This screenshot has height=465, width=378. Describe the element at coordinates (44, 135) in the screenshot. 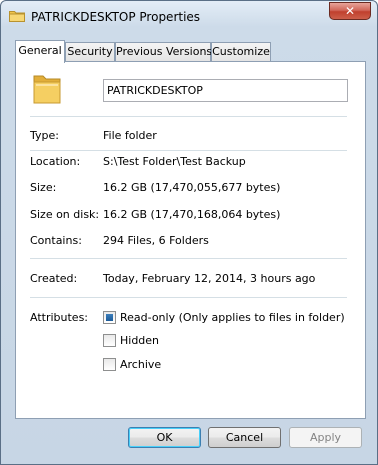

I see `type-label: Type:` at that location.